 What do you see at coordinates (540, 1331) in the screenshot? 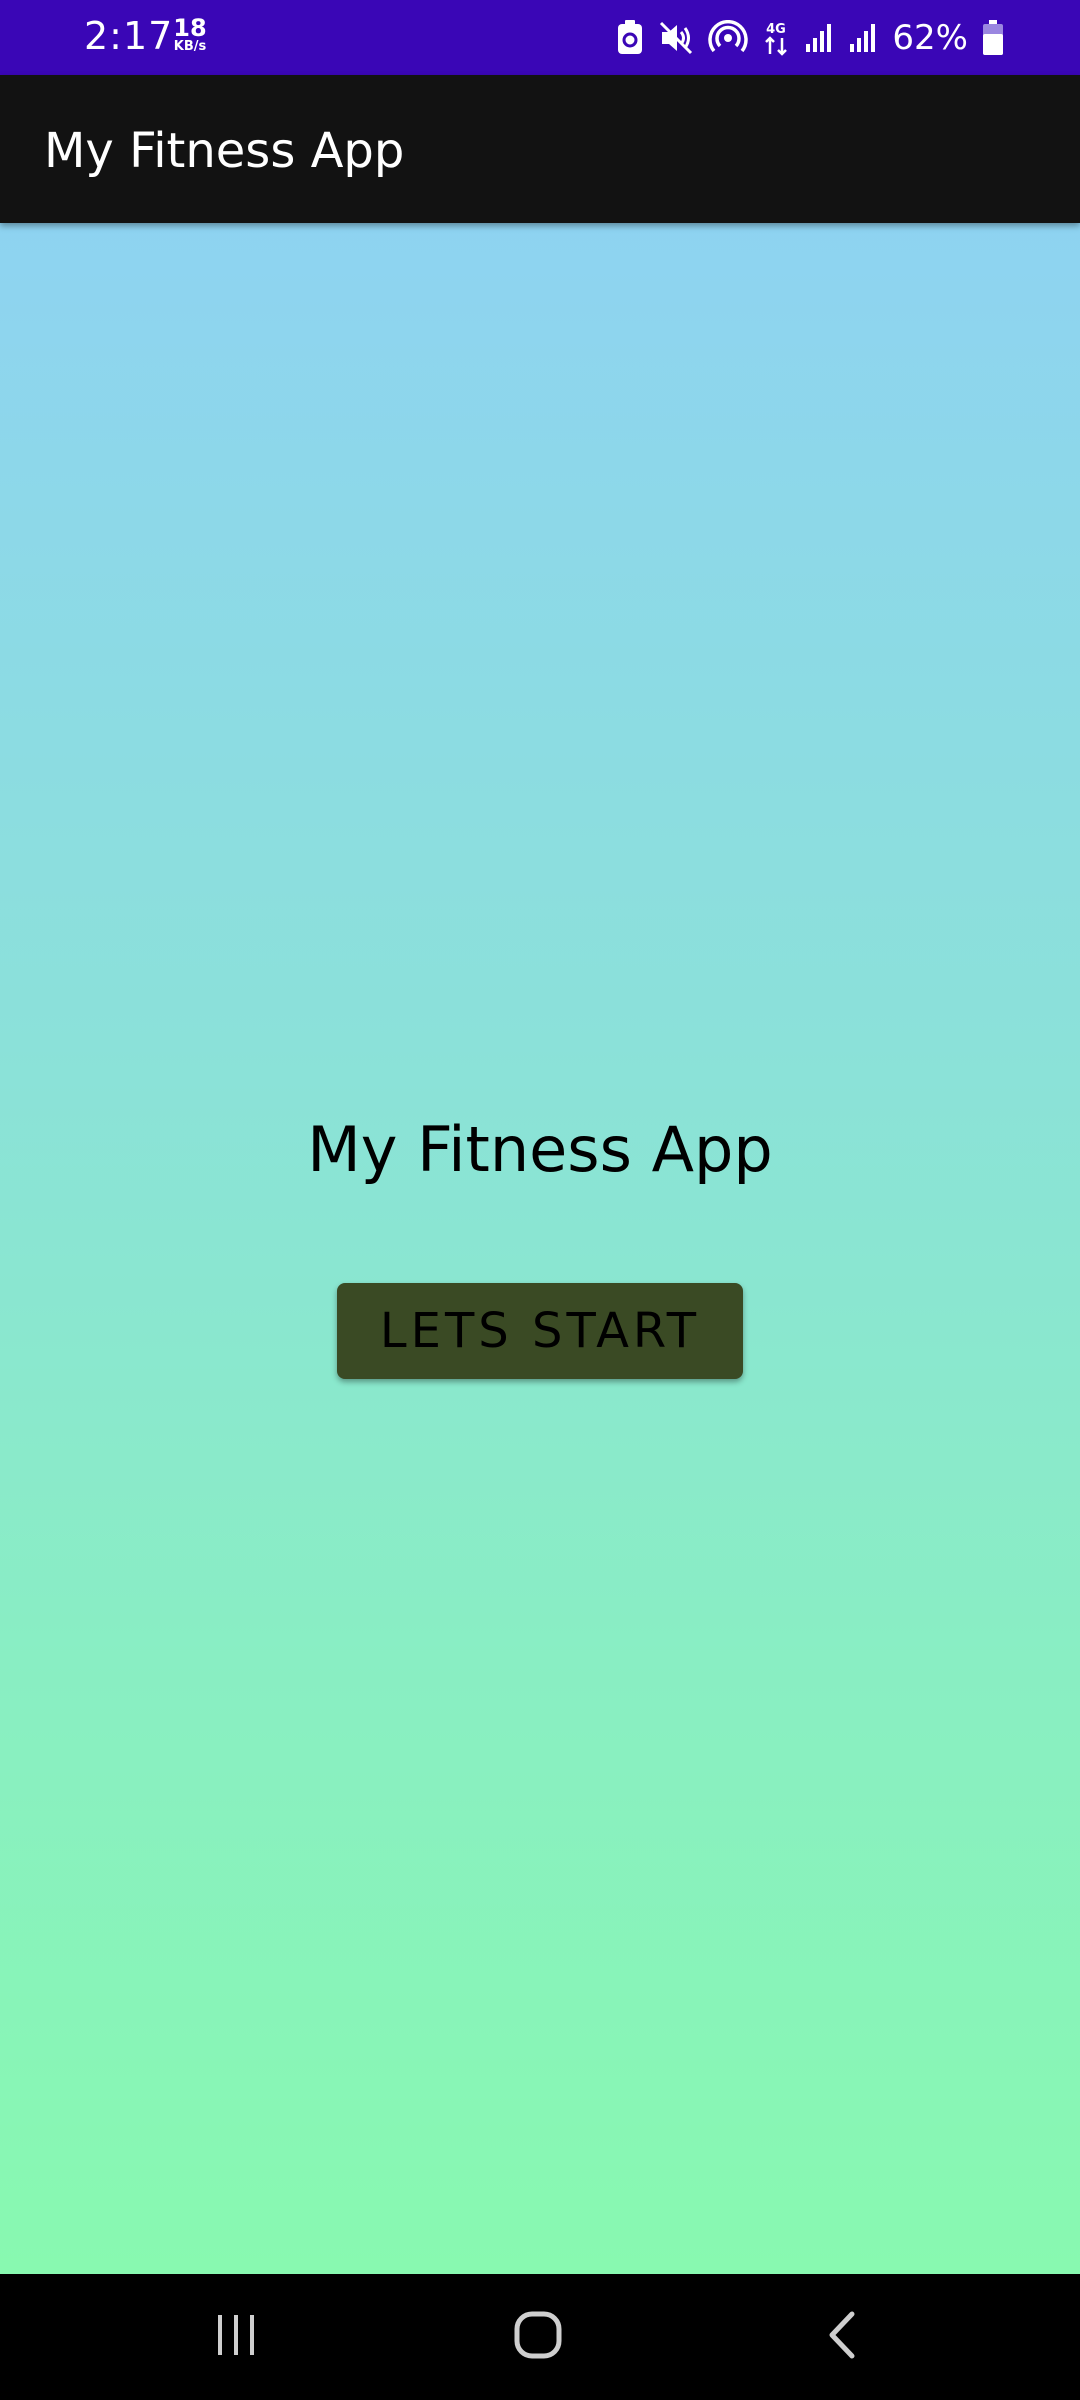
I see `lets-start-button: LETS START` at bounding box center [540, 1331].